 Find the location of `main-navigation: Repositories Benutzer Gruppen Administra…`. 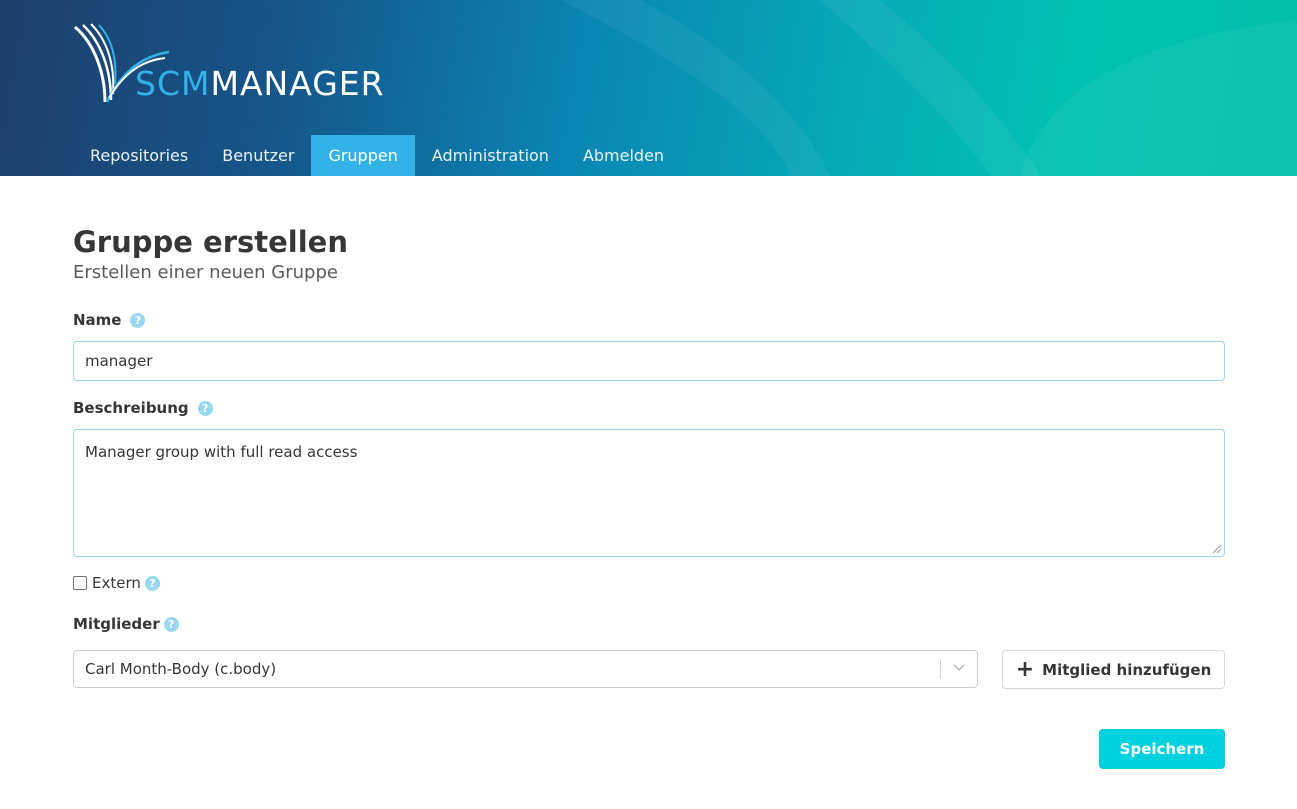

main-navigation: Repositories Benutzer Gruppen Administra… is located at coordinates (377, 155).